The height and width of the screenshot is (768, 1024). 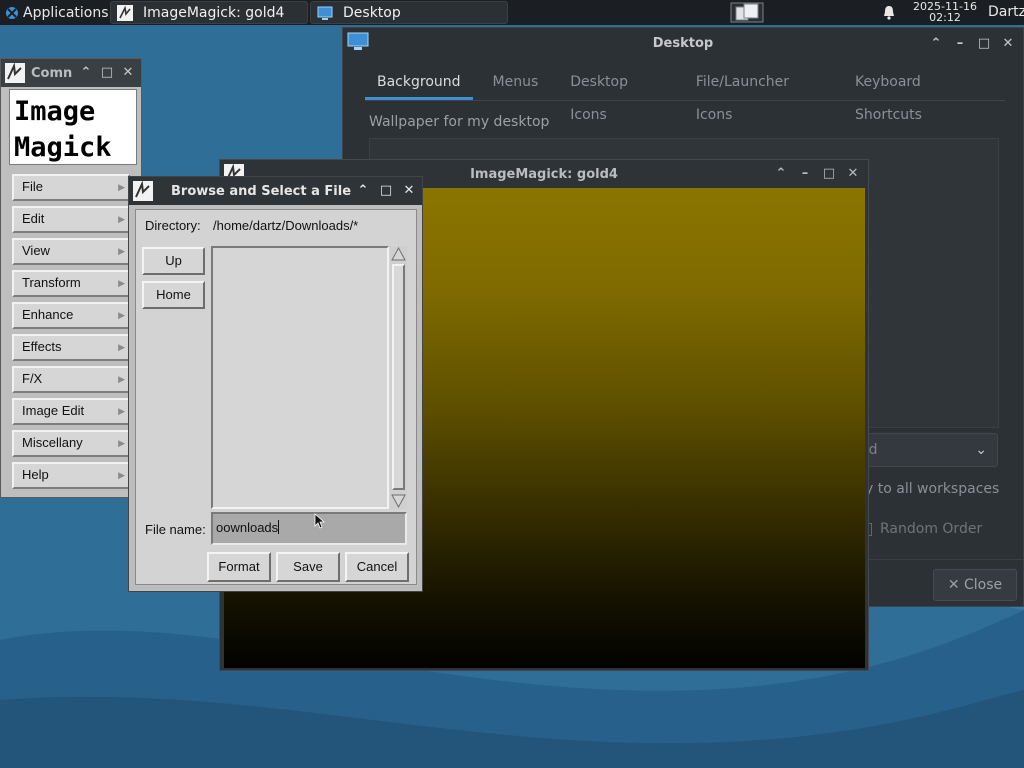 What do you see at coordinates (747, 12) in the screenshot?
I see `workspace-pager-icon` at bounding box center [747, 12].